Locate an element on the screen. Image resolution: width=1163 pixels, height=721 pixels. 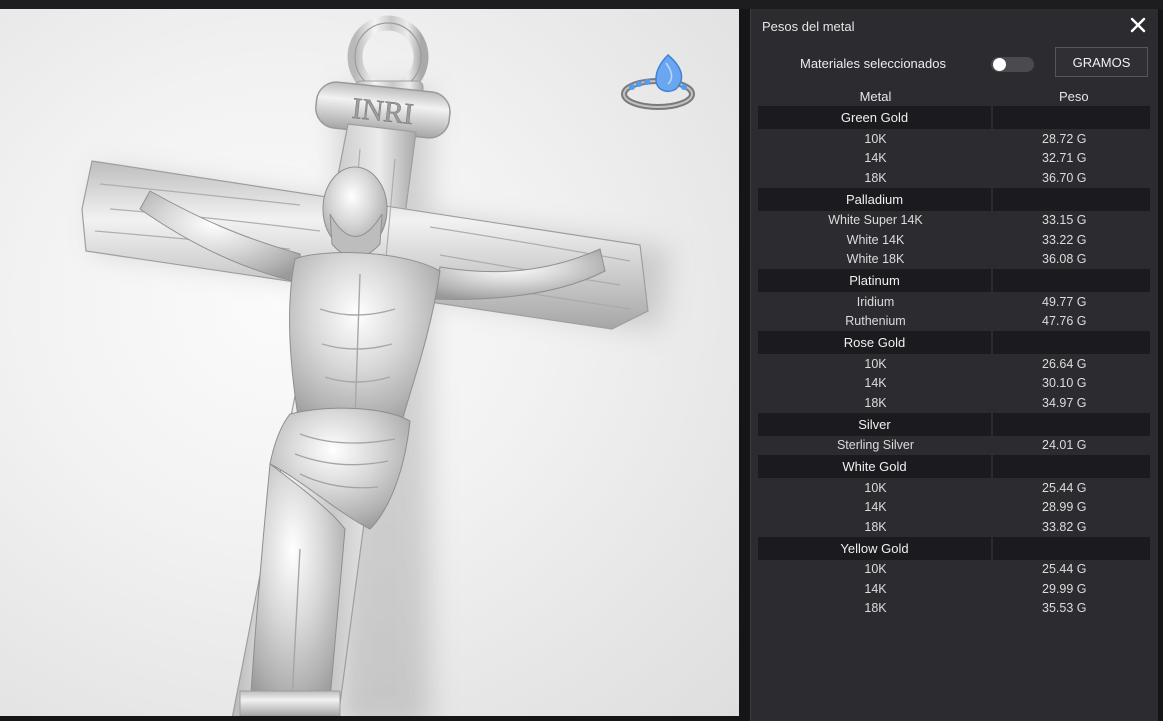
ring-view-icon is located at coordinates (660, 84).